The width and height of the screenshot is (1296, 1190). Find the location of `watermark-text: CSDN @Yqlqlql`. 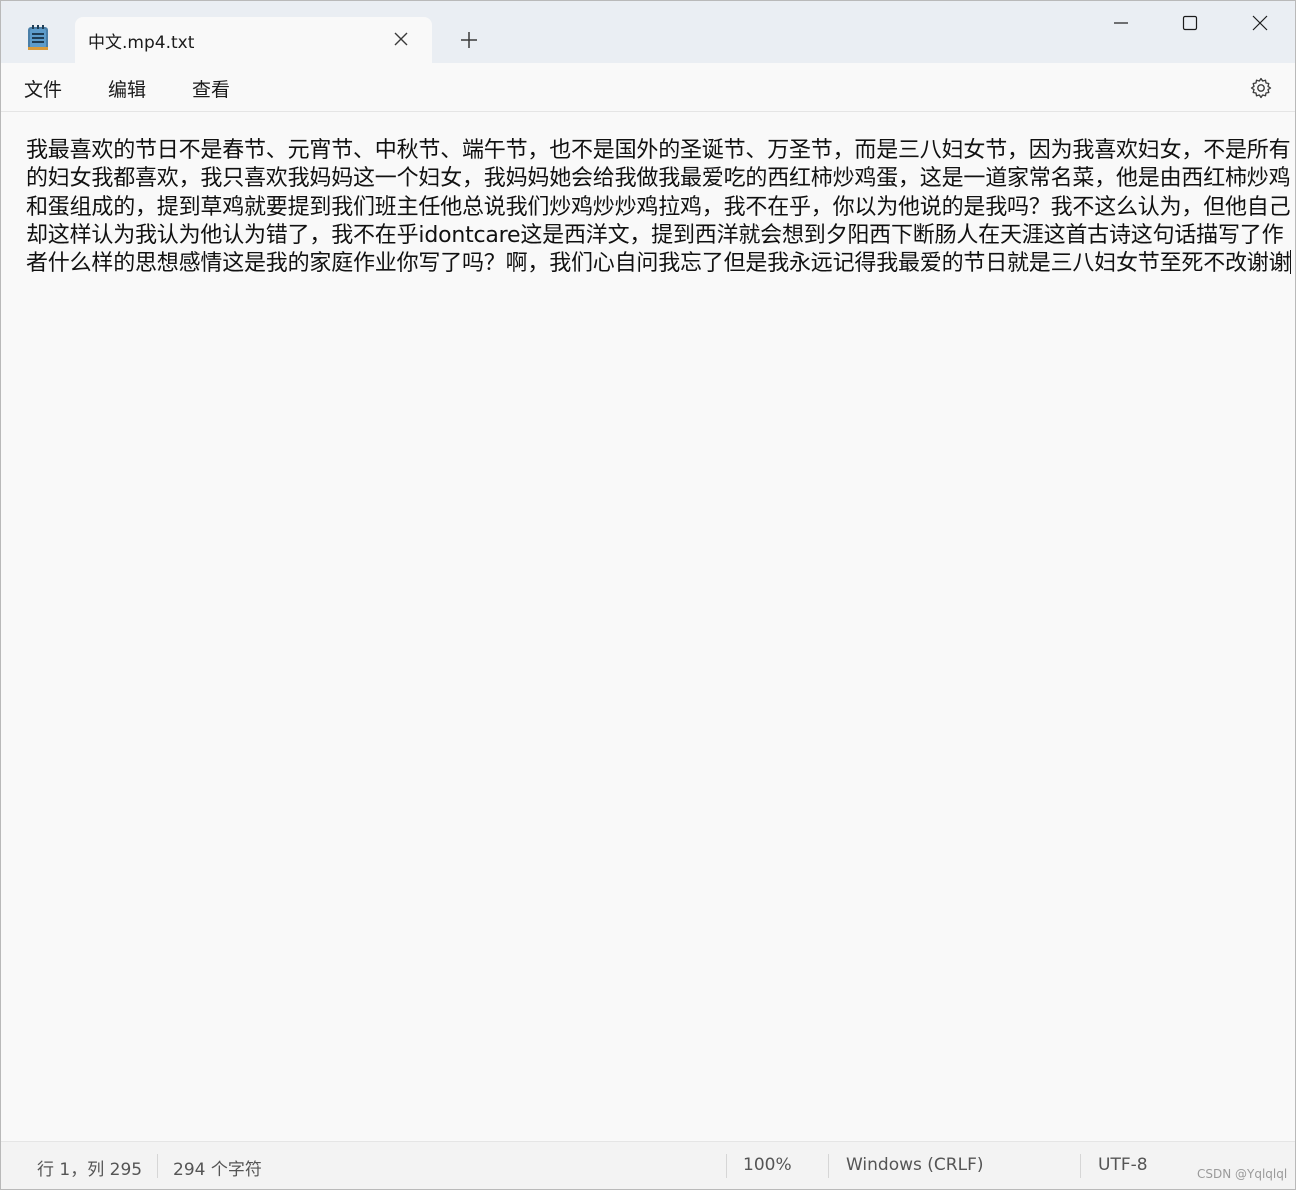

watermark-text: CSDN @Yqlqlql is located at coordinates (1242, 1174).